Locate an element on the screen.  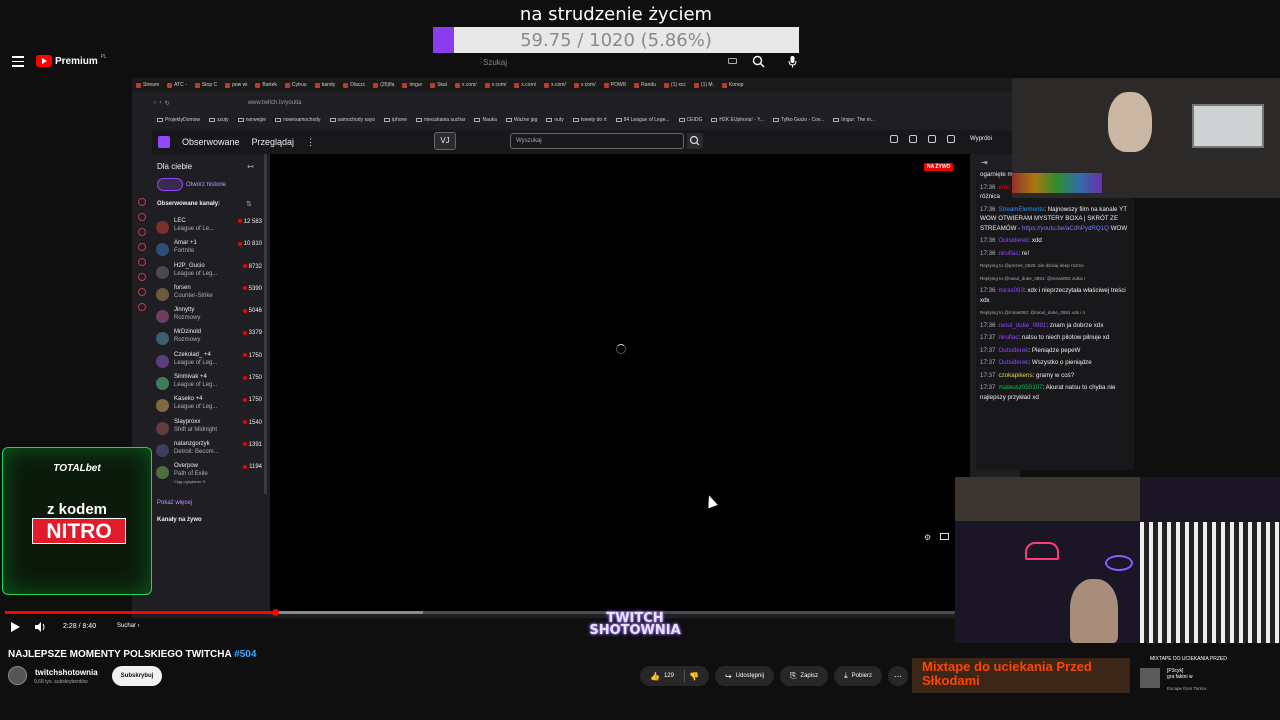
bookmark-item: ProjektyDomow is located at coordinates (178, 120).